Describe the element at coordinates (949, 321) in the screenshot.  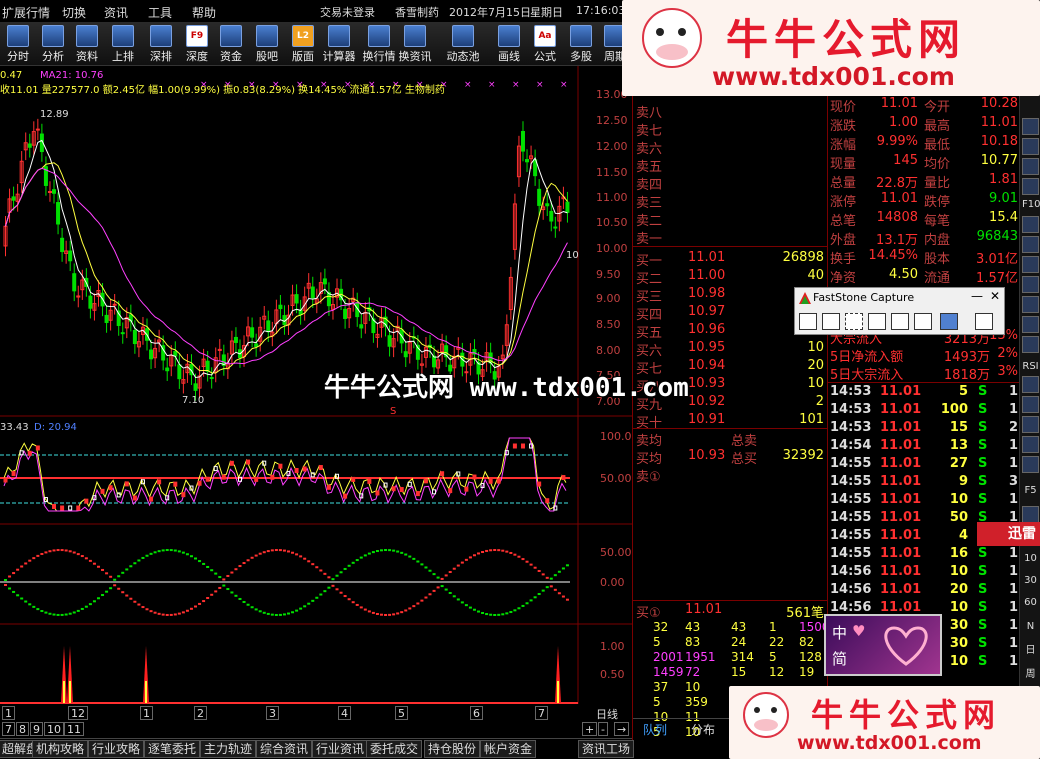
I see `output-button` at that location.